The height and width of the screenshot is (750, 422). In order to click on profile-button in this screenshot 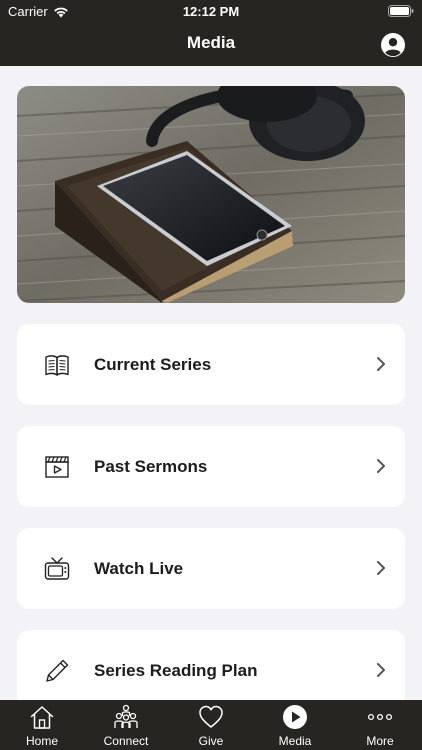, I will do `click(393, 45)`.